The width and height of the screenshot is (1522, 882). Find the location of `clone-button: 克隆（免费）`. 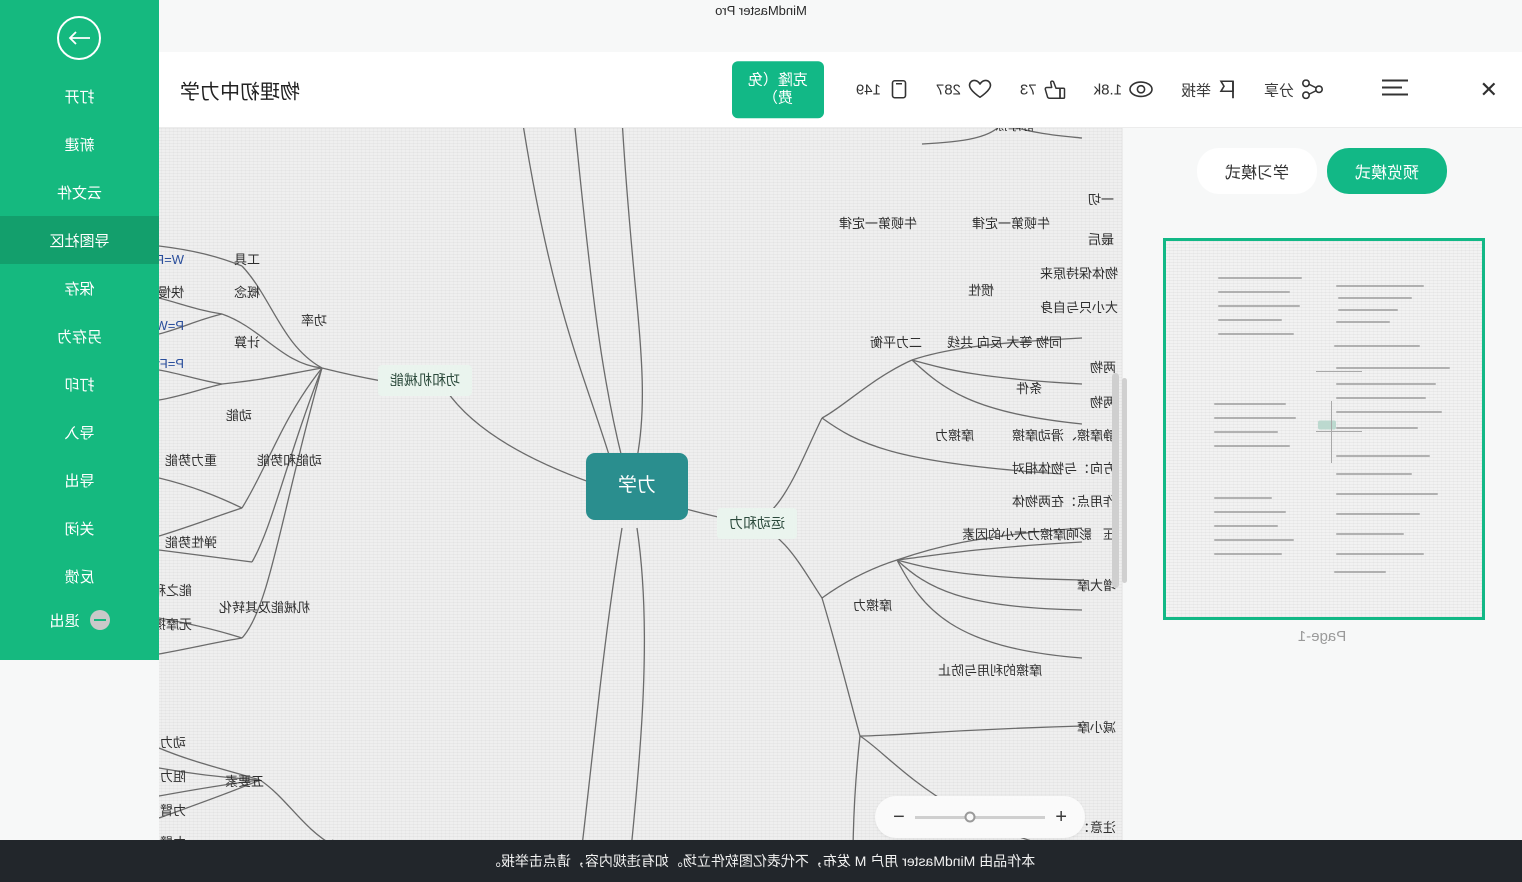

clone-button: 克隆（免费） is located at coordinates (777, 89).